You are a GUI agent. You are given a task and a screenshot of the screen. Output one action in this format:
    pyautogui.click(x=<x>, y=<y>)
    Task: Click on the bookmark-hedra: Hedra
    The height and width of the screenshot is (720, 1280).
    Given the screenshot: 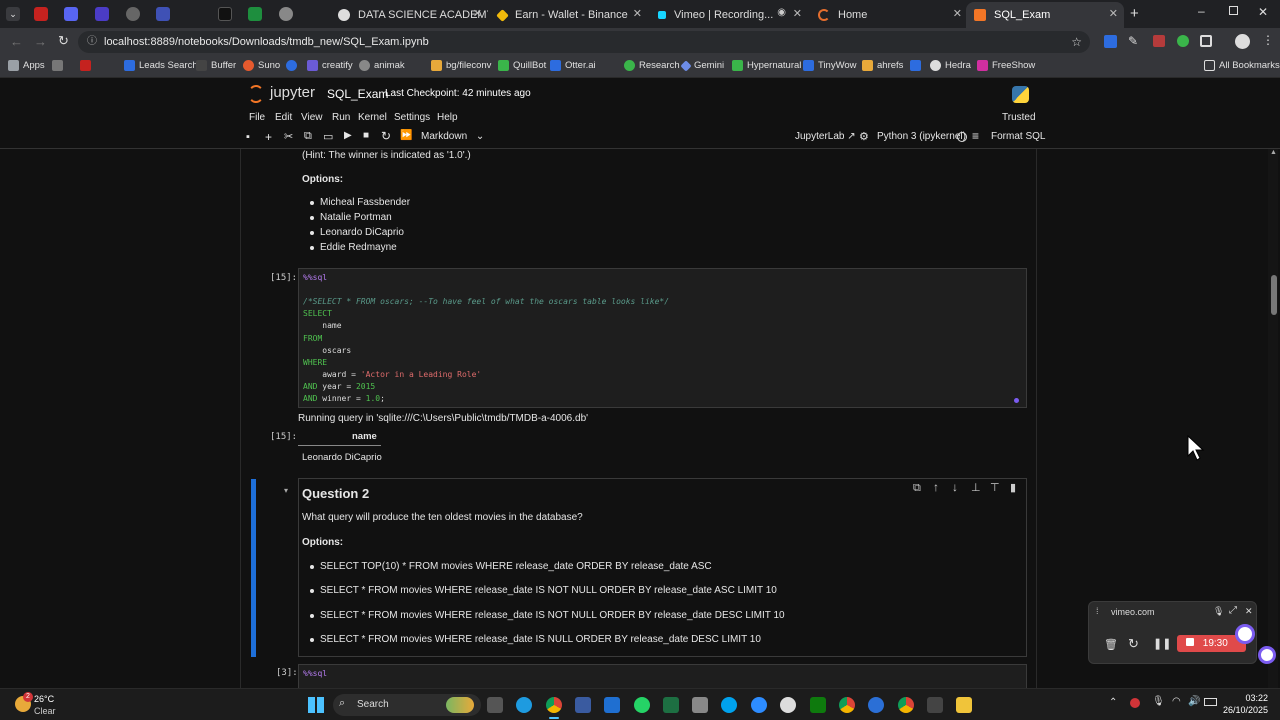 What is the action you would take?
    pyautogui.click(x=950, y=65)
    